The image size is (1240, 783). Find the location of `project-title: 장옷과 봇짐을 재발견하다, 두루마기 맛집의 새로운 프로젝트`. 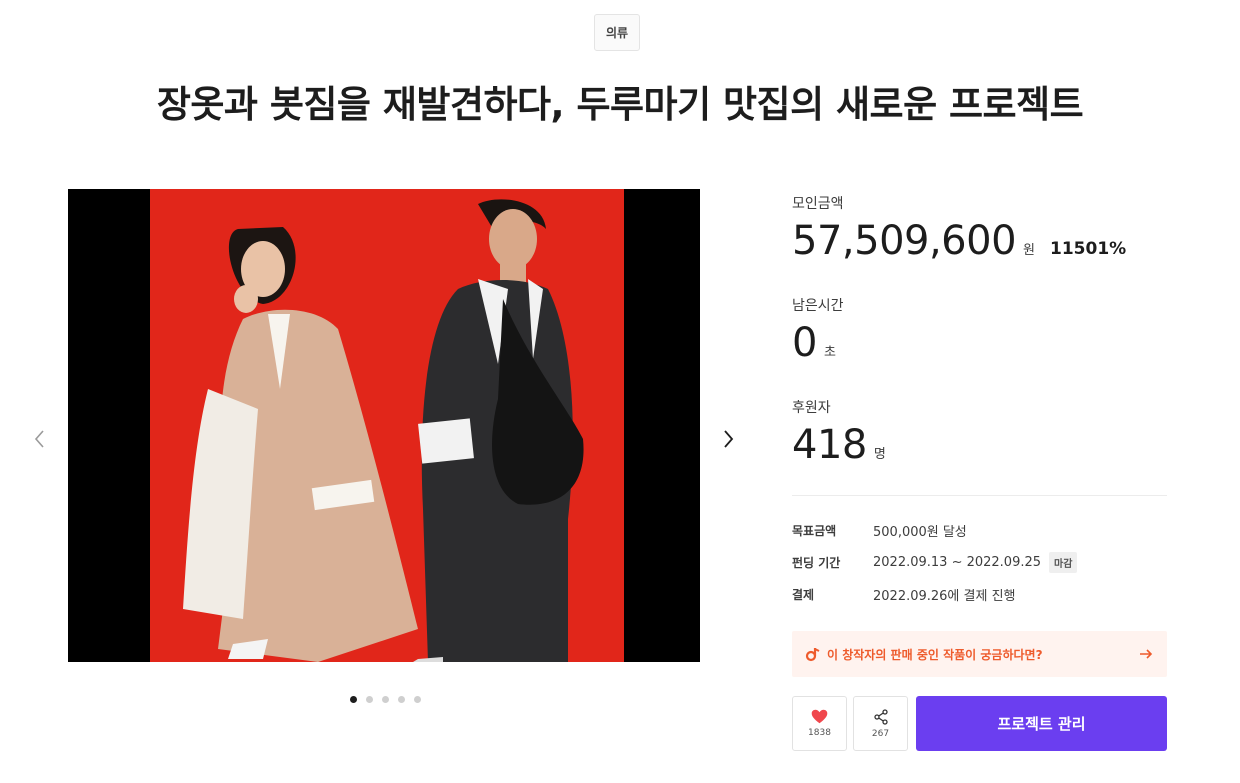

project-title: 장옷과 봇짐을 재발견하다, 두루마기 맛집의 새로운 프로젝트 is located at coordinates (620, 104).